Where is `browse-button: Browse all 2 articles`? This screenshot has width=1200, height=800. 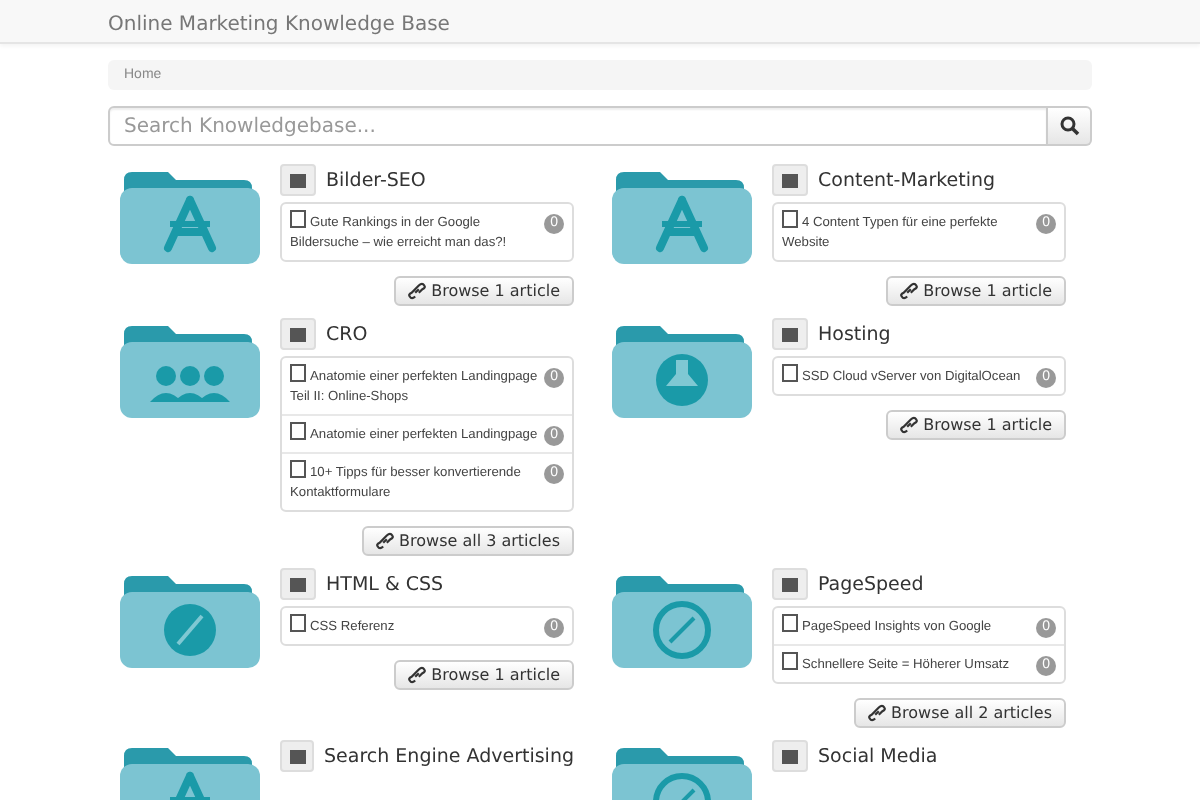
browse-button: Browse all 2 articles is located at coordinates (959, 713).